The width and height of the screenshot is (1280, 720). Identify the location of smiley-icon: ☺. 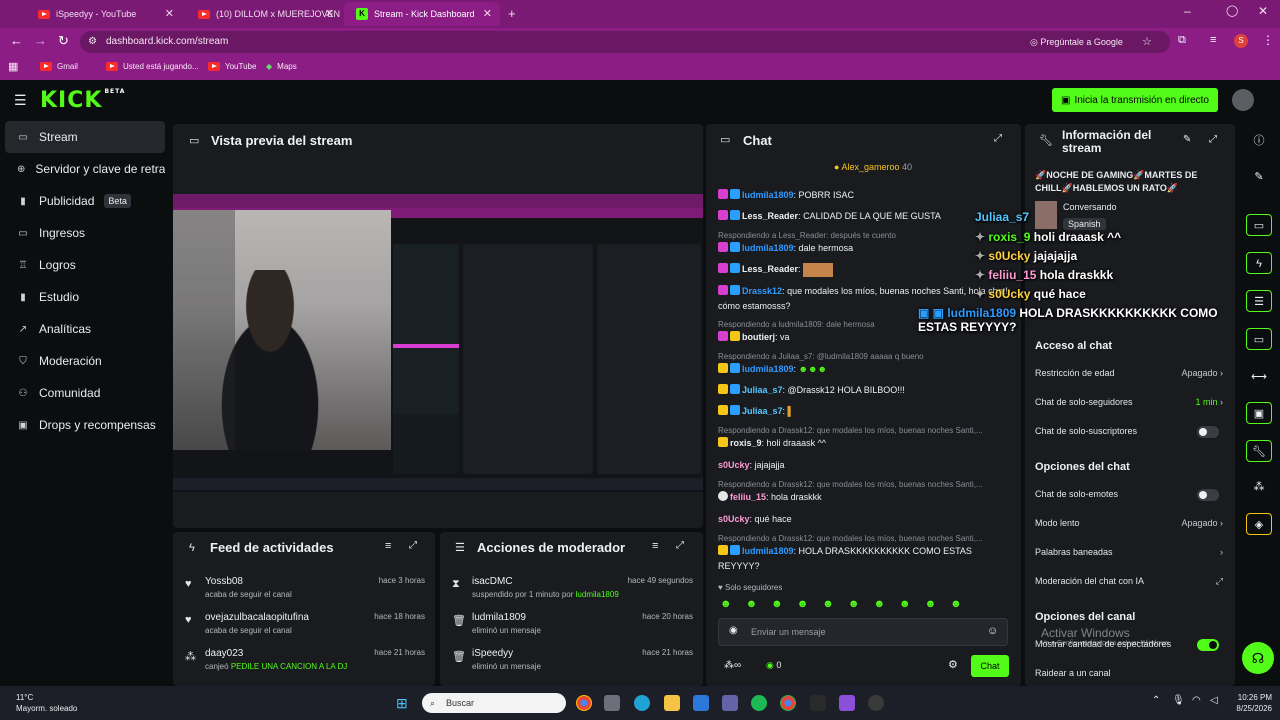
(992, 631).